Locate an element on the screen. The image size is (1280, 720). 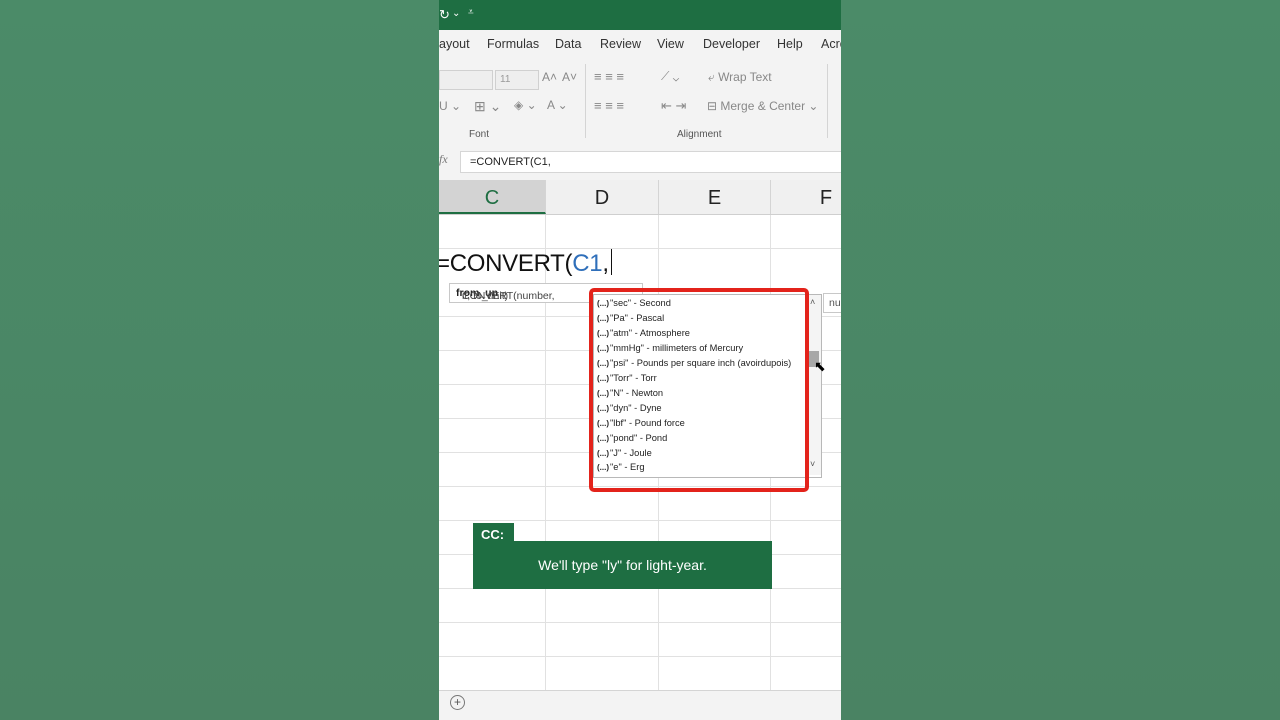
argument-tooltip: nu is located at coordinates (832, 303).